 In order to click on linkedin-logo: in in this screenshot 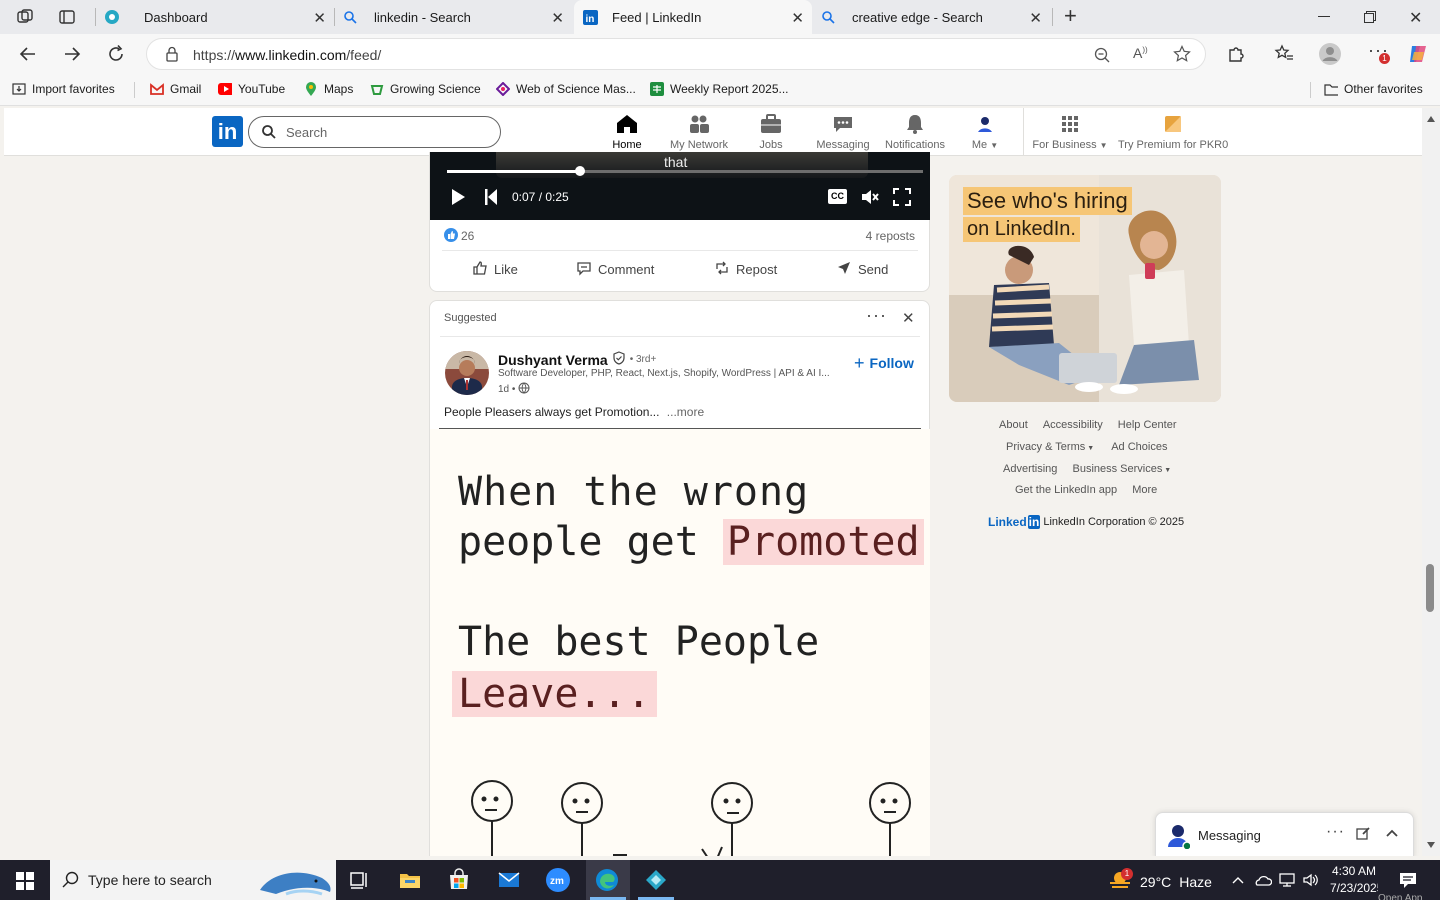, I will do `click(227, 131)`.